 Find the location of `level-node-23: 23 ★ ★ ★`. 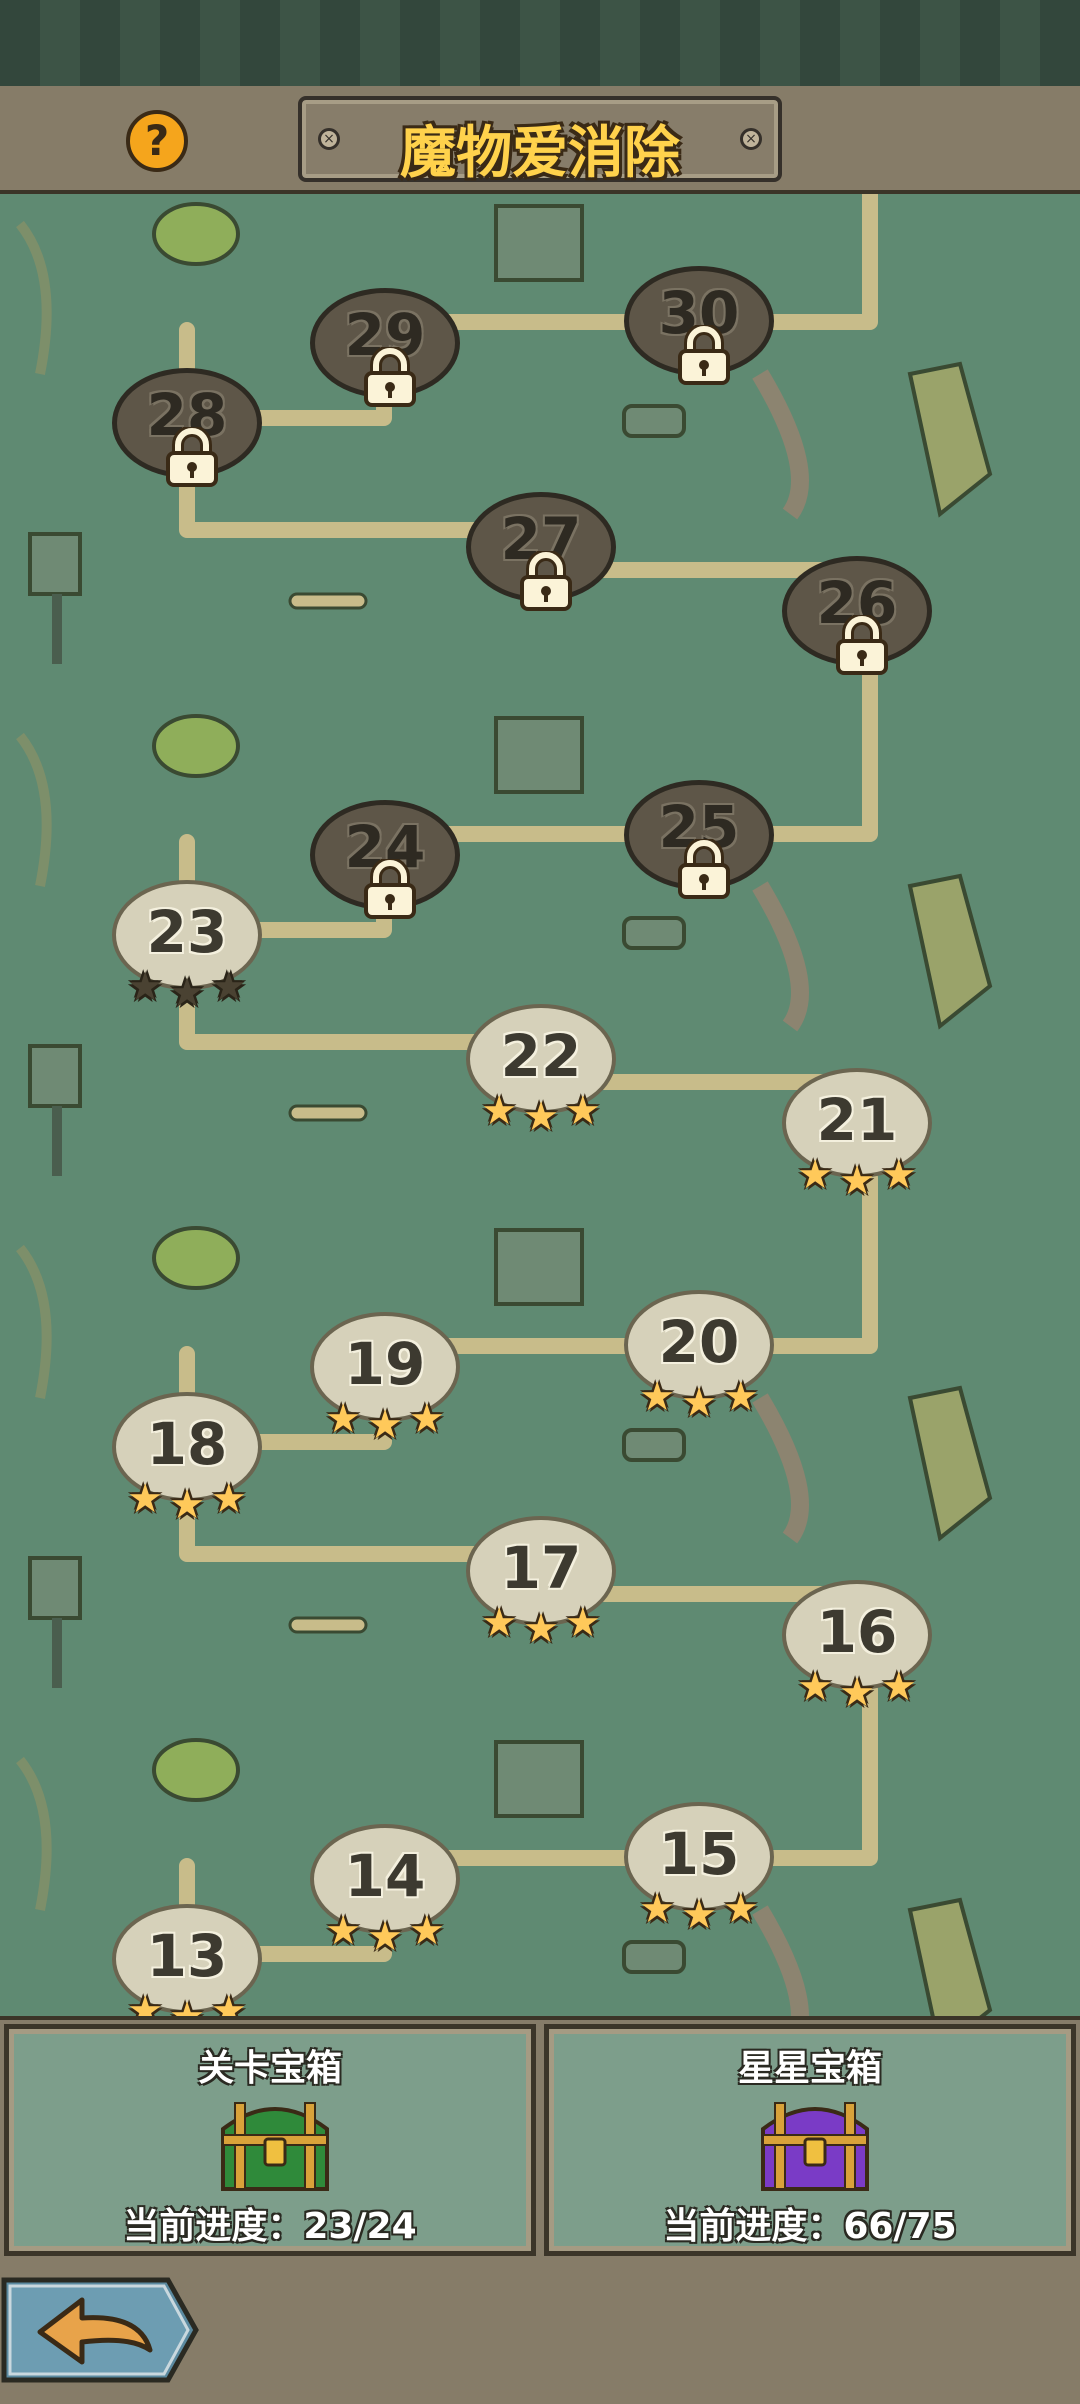

level-node-23: 23 ★ ★ ★ is located at coordinates (187, 948).